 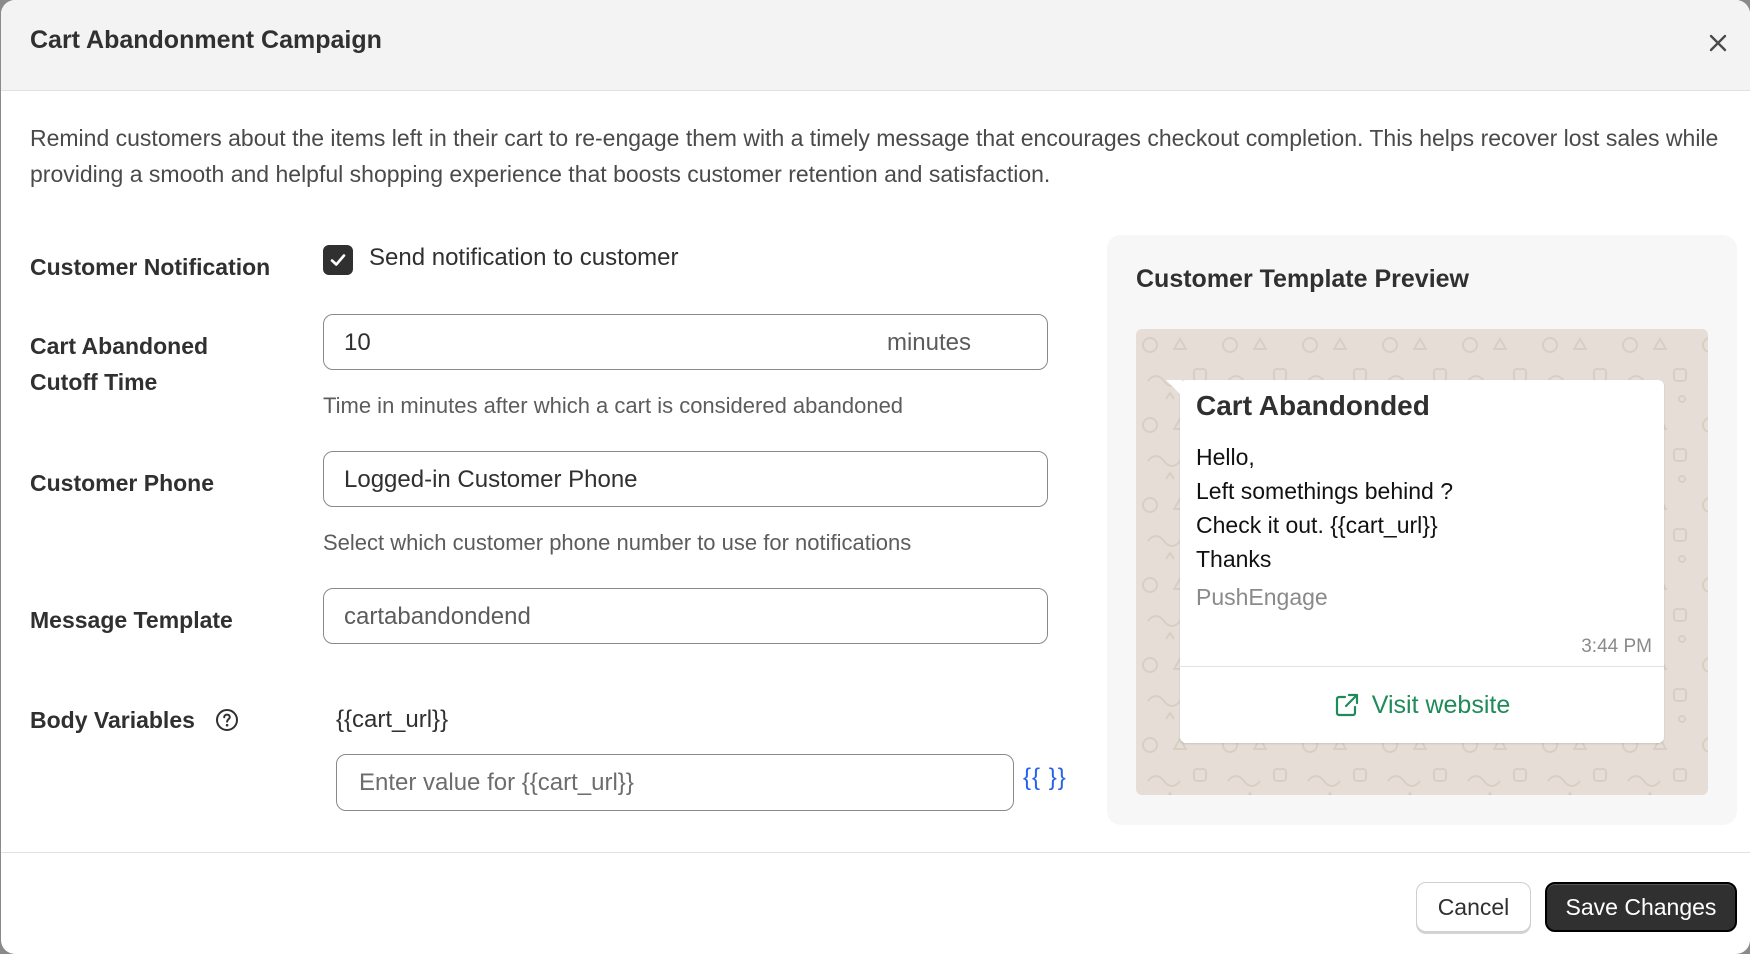 What do you see at coordinates (1174, 388) in the screenshot?
I see `bubble-tail` at bounding box center [1174, 388].